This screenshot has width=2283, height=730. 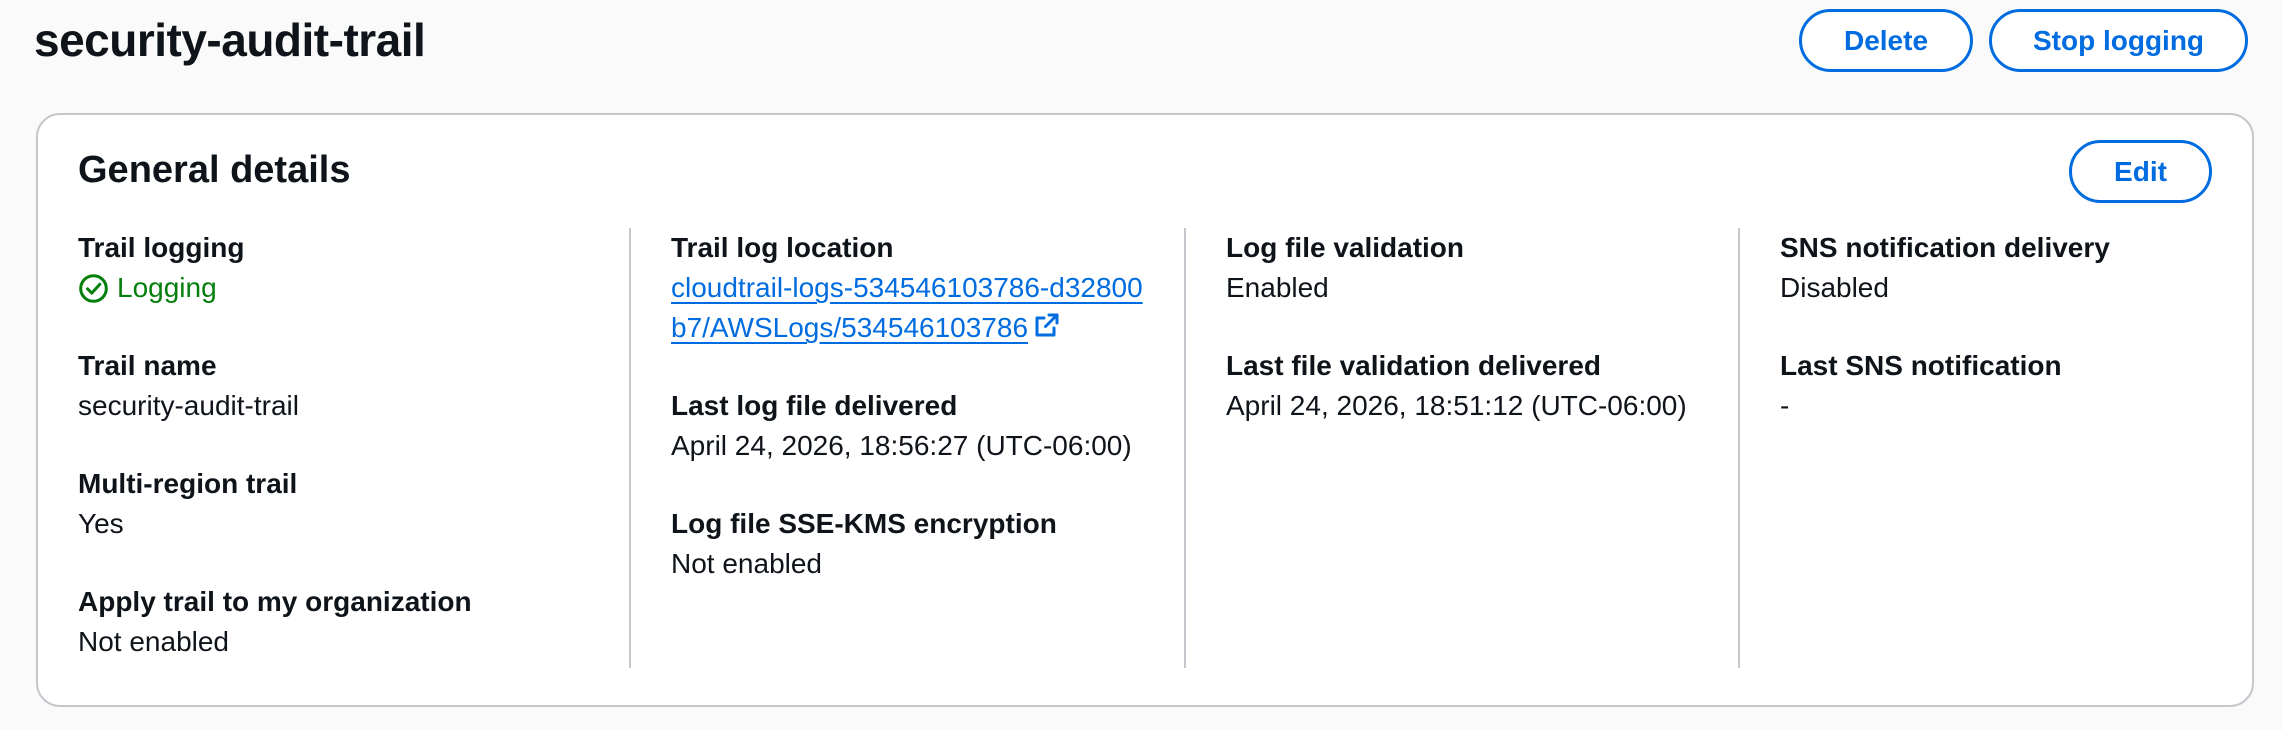 I want to click on log-file-validation-value: Enabled, so click(x=1277, y=287).